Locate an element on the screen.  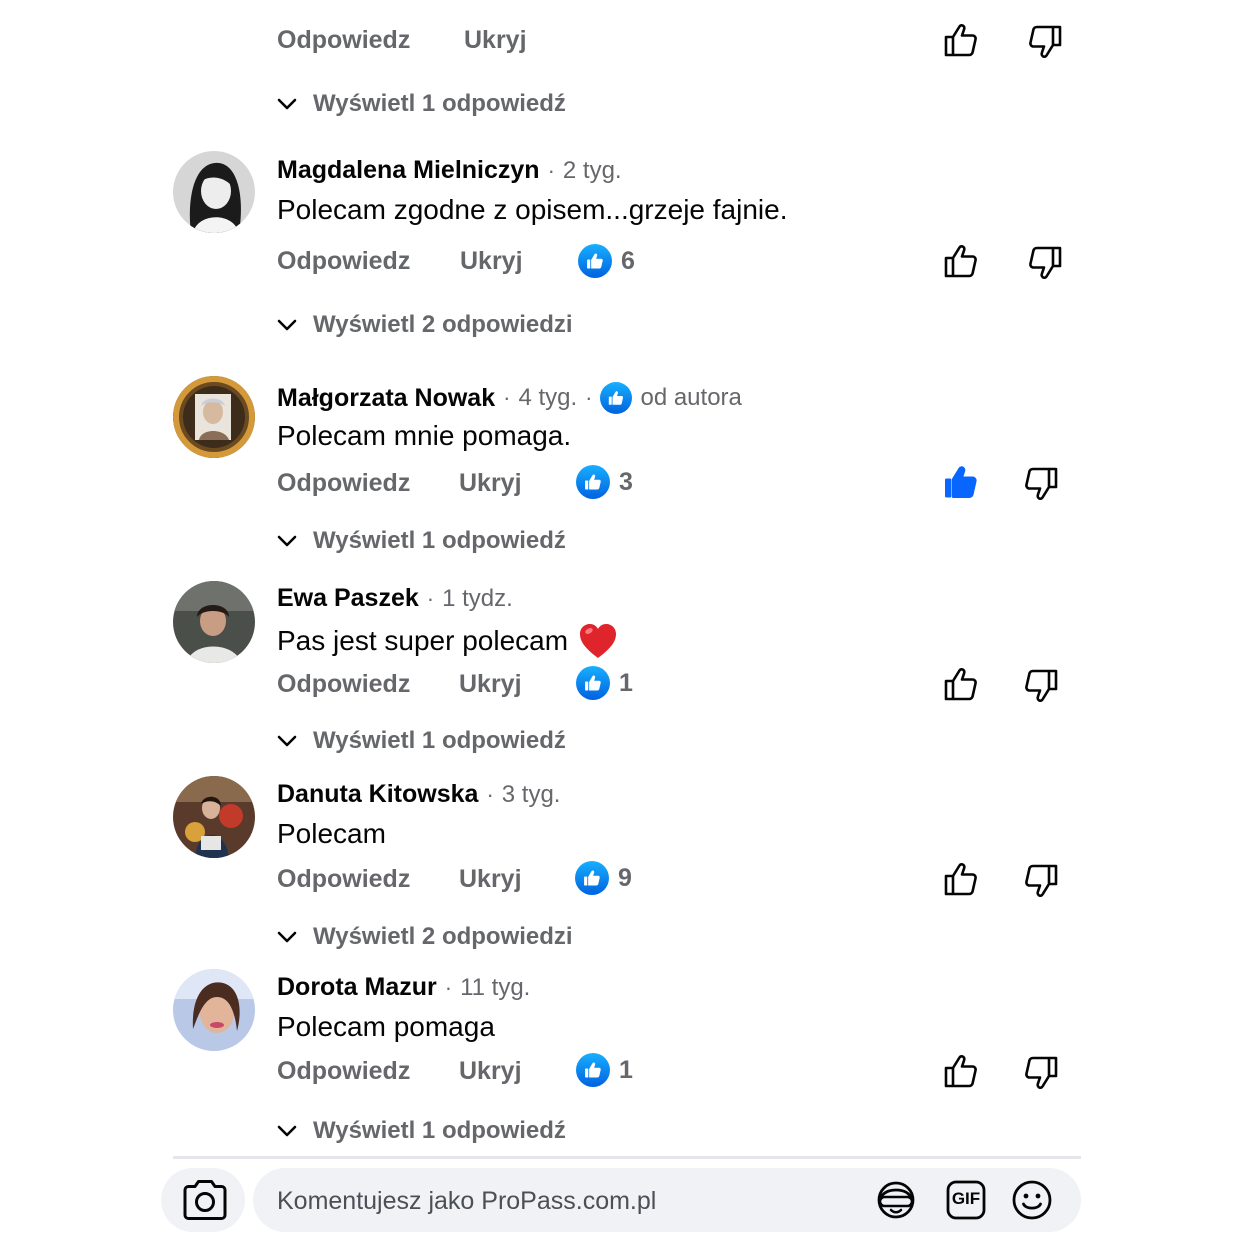
comment-text-content: Pas jest super polecam is located at coordinates (423, 640).